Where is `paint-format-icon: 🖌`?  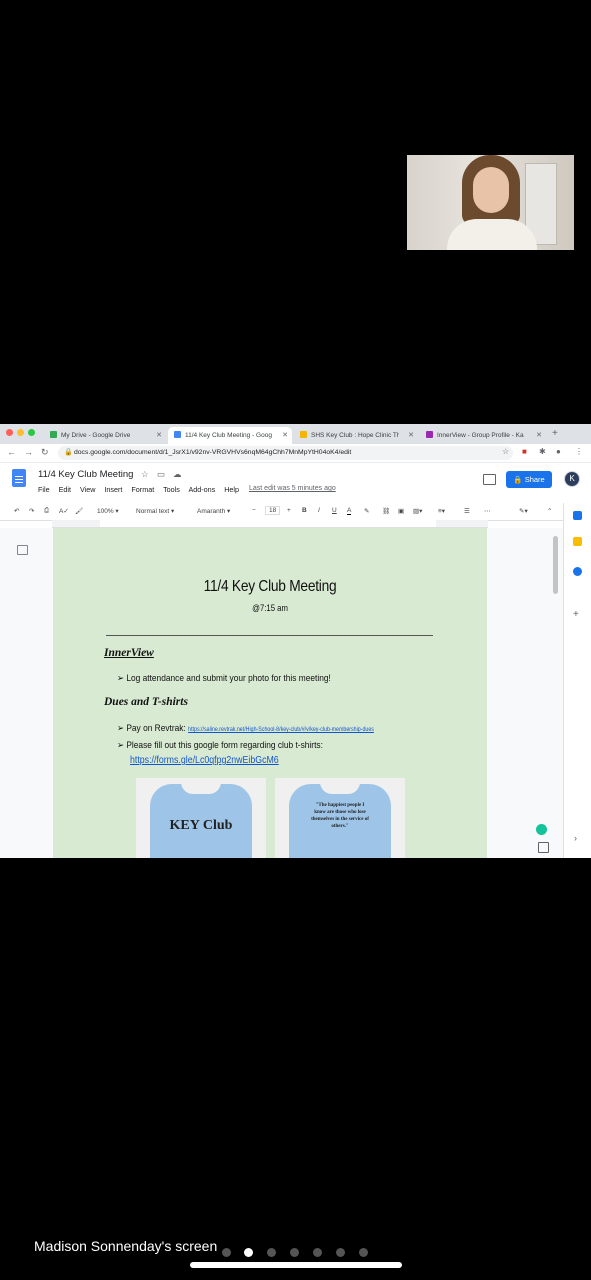 paint-format-icon: 🖌 is located at coordinates (79, 511).